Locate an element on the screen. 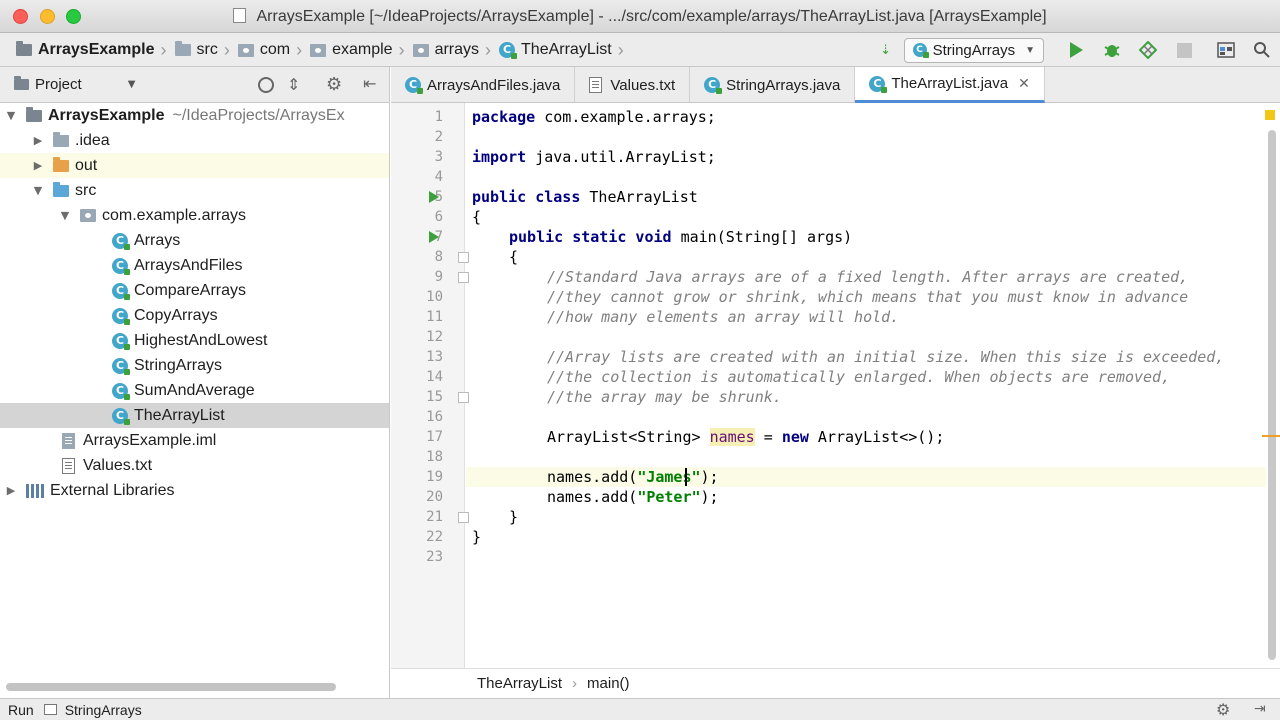 The height and width of the screenshot is (720, 1280). run-target-label: StringArrays is located at coordinates (103, 710).